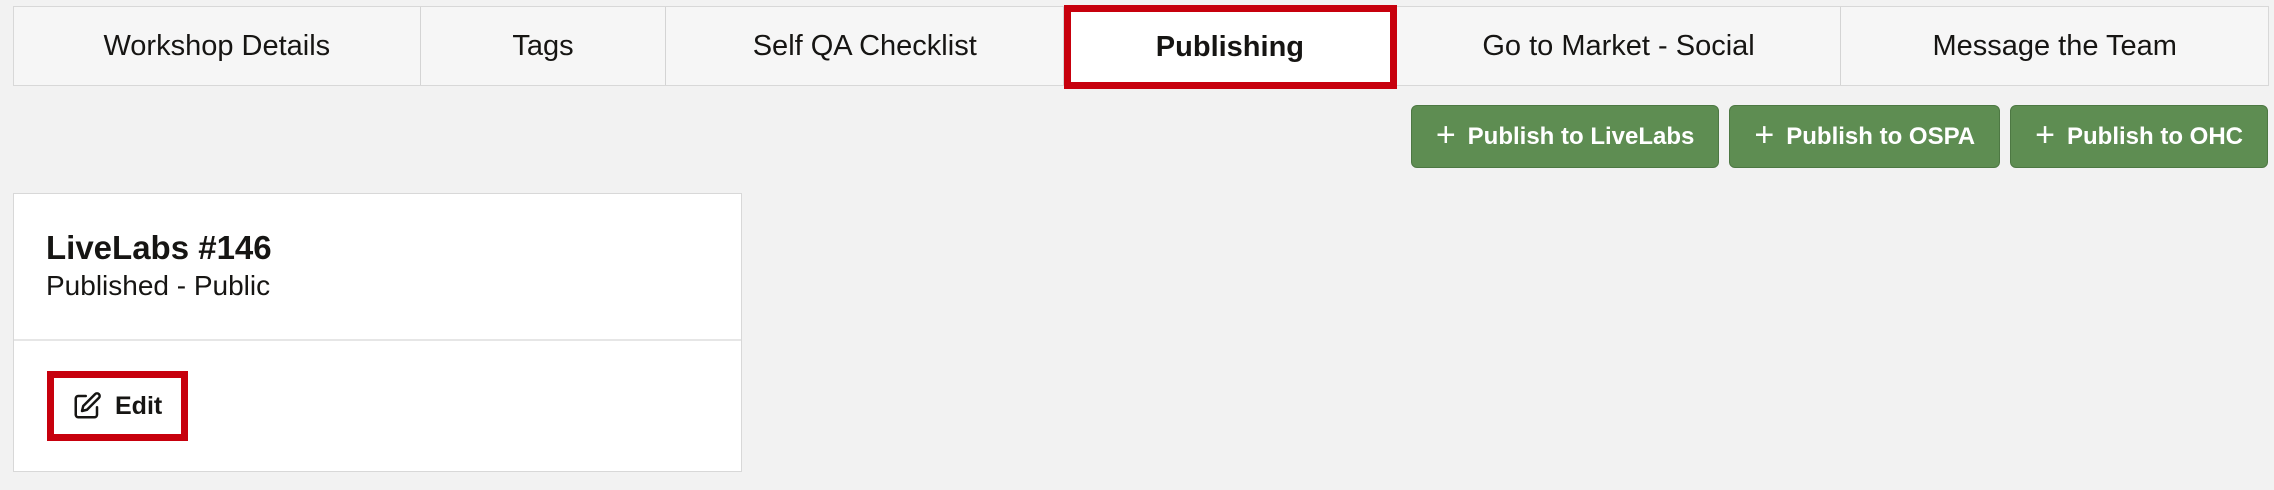 The height and width of the screenshot is (490, 2274). What do you see at coordinates (2155, 136) in the screenshot?
I see `publish-to-ohc-label: Publish to OHC` at bounding box center [2155, 136].